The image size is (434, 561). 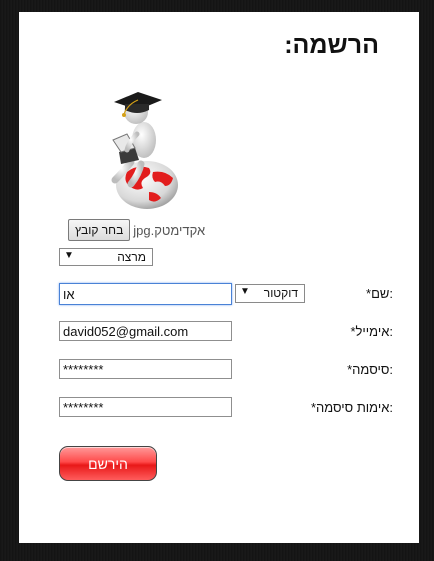 What do you see at coordinates (370, 369) in the screenshot?
I see `password-label: :סיסמה*` at bounding box center [370, 369].